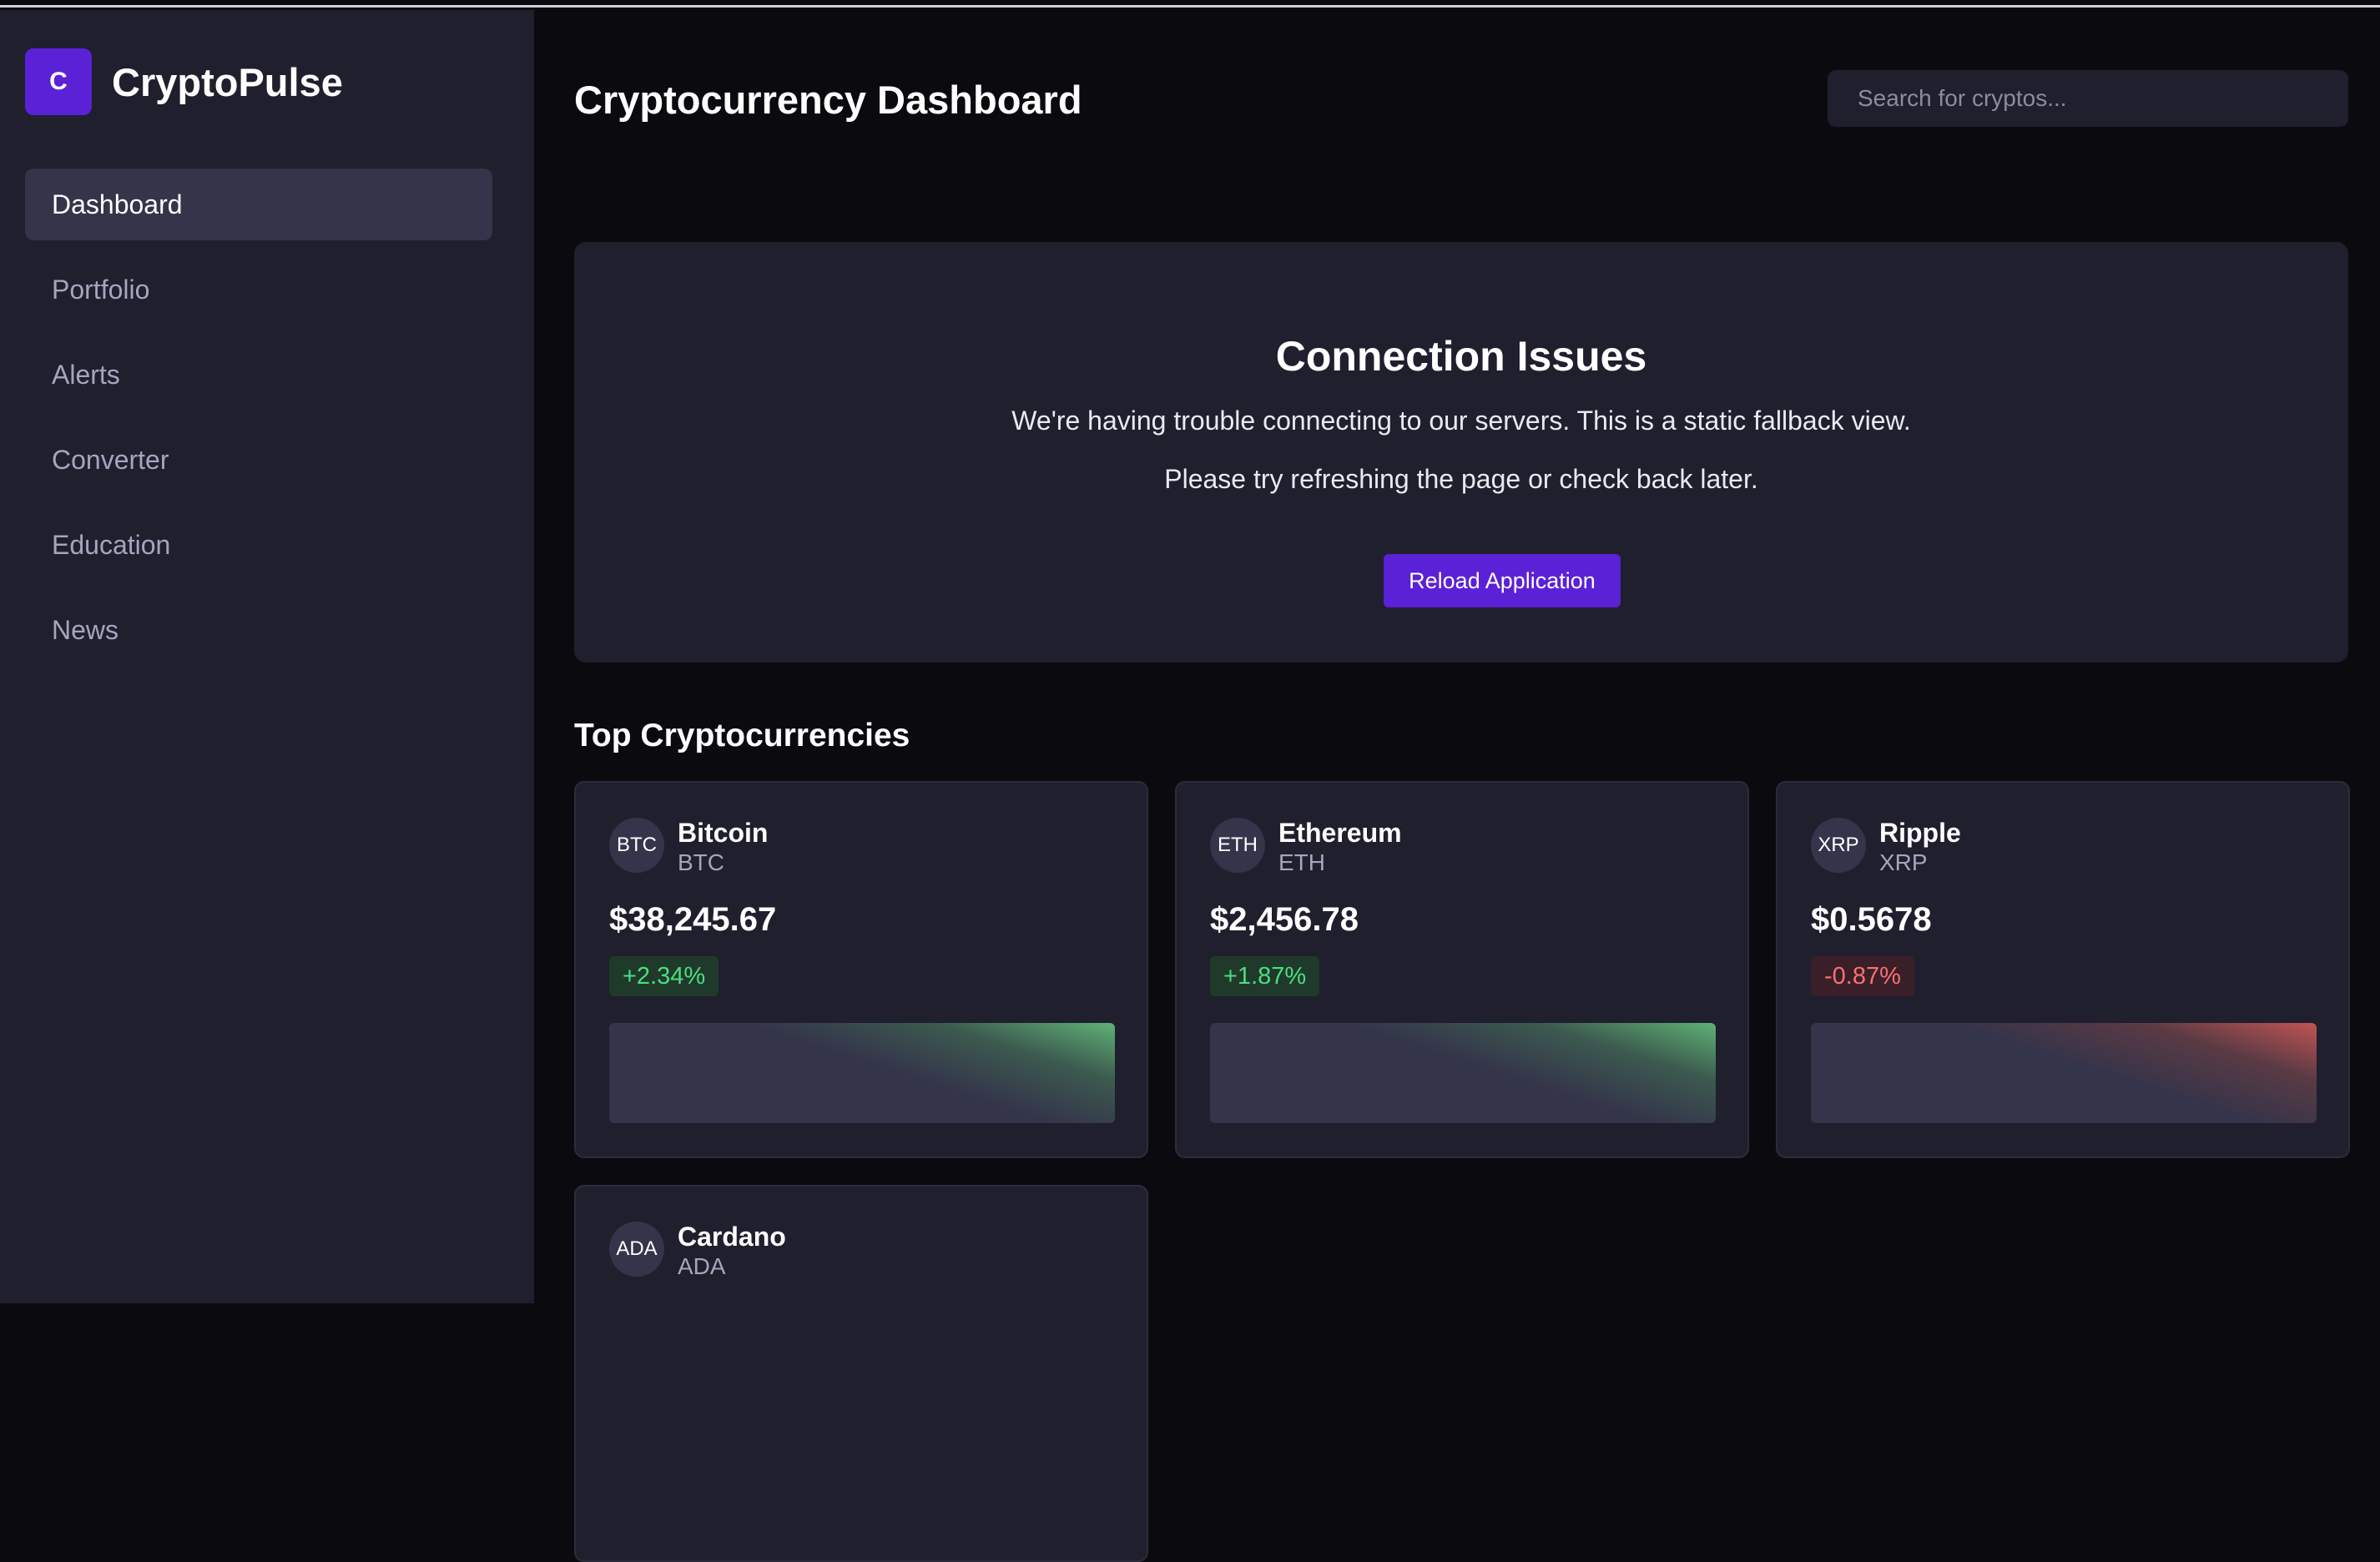 This screenshot has height=1562, width=2380. Describe the element at coordinates (664, 976) in the screenshot. I see `coin-change-badge: +2.34%` at that location.